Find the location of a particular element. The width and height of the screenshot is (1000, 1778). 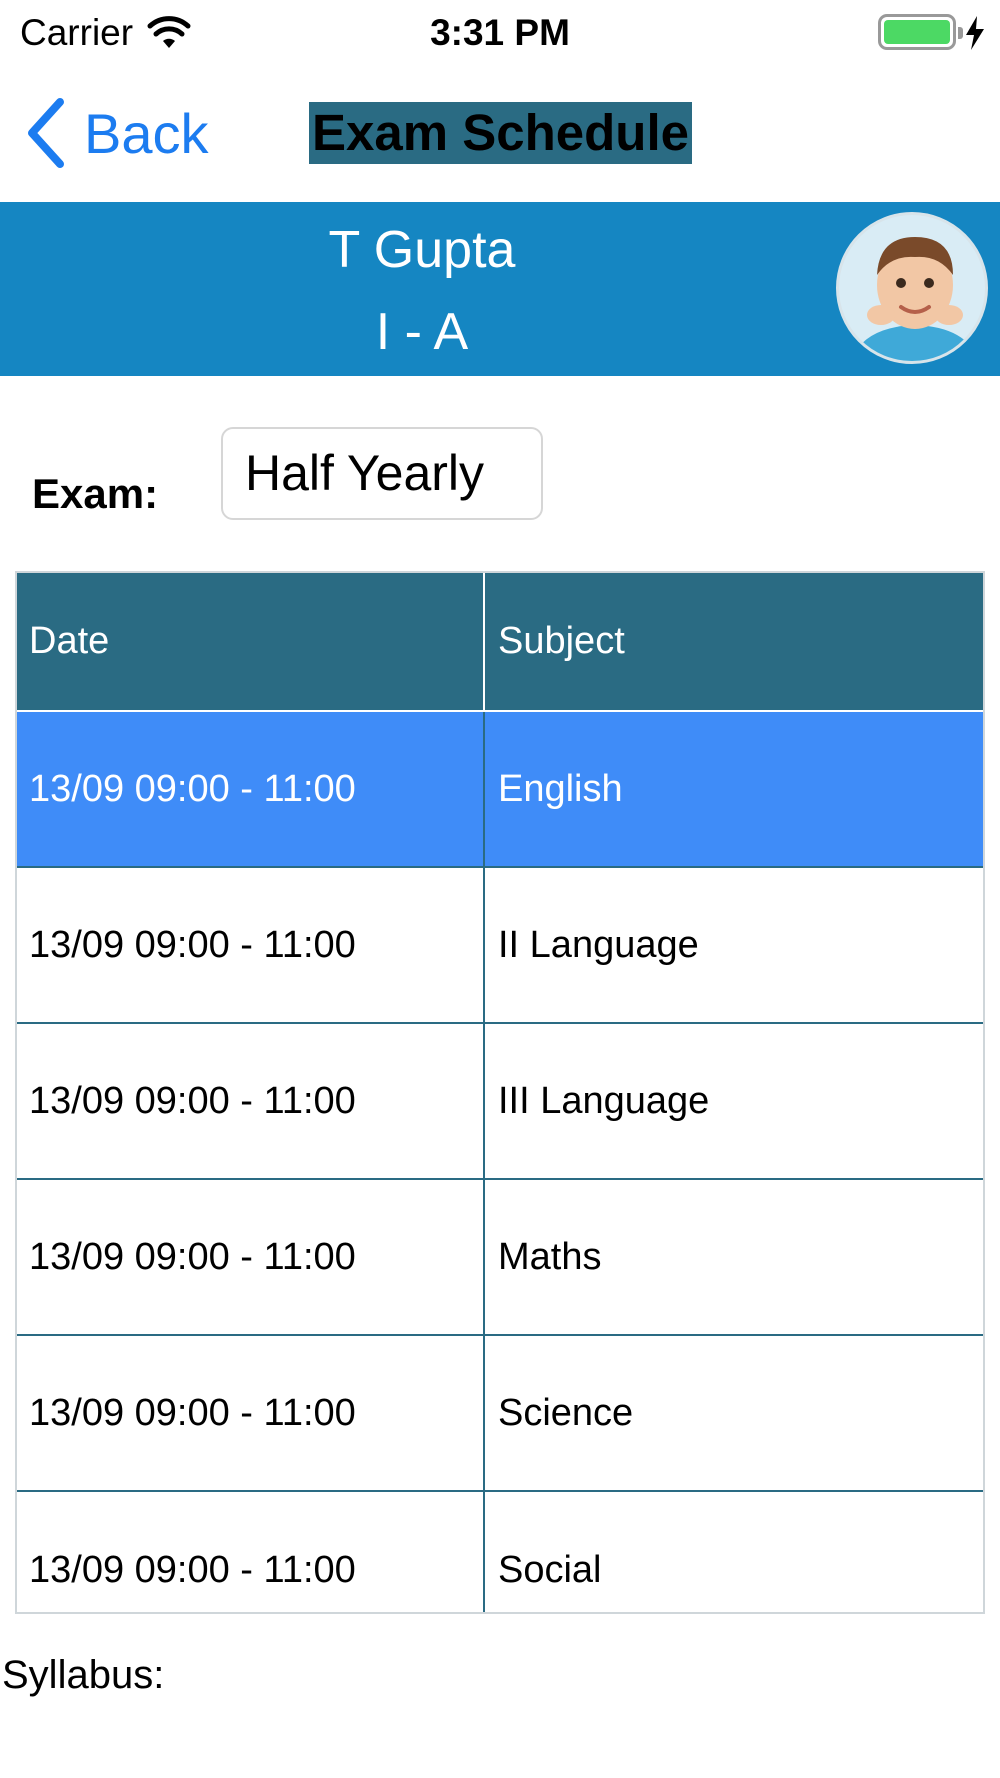

back-button: Back is located at coordinates (117, 133).